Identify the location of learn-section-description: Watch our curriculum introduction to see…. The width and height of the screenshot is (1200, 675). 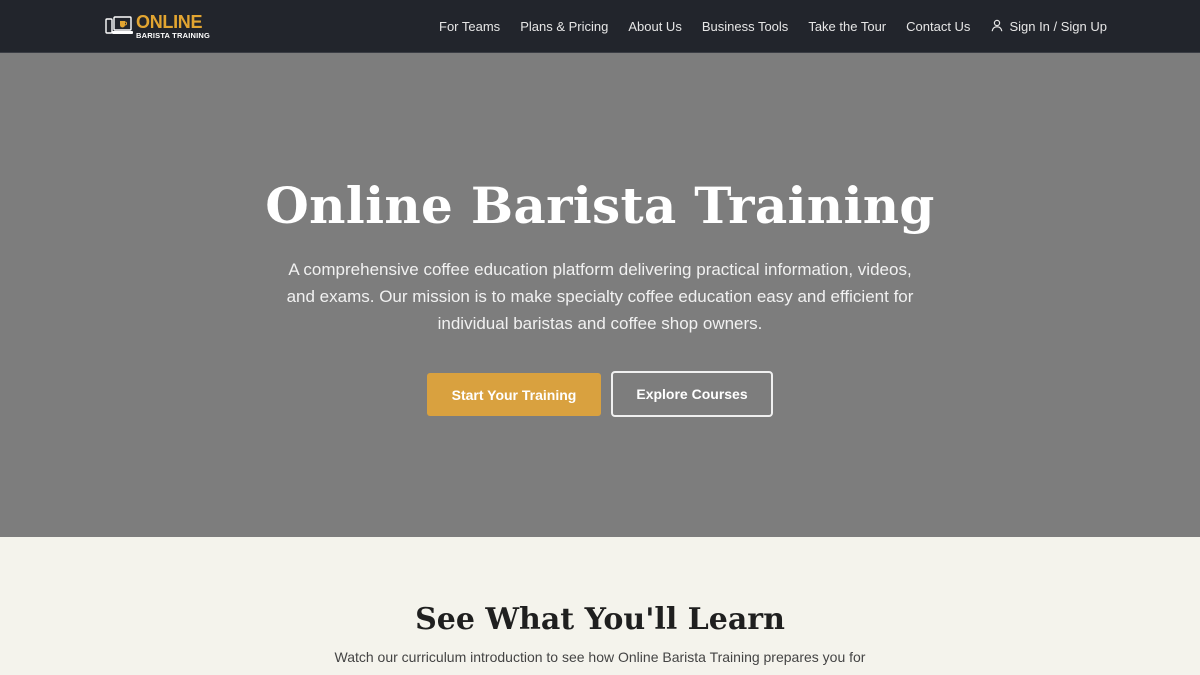
(600, 657).